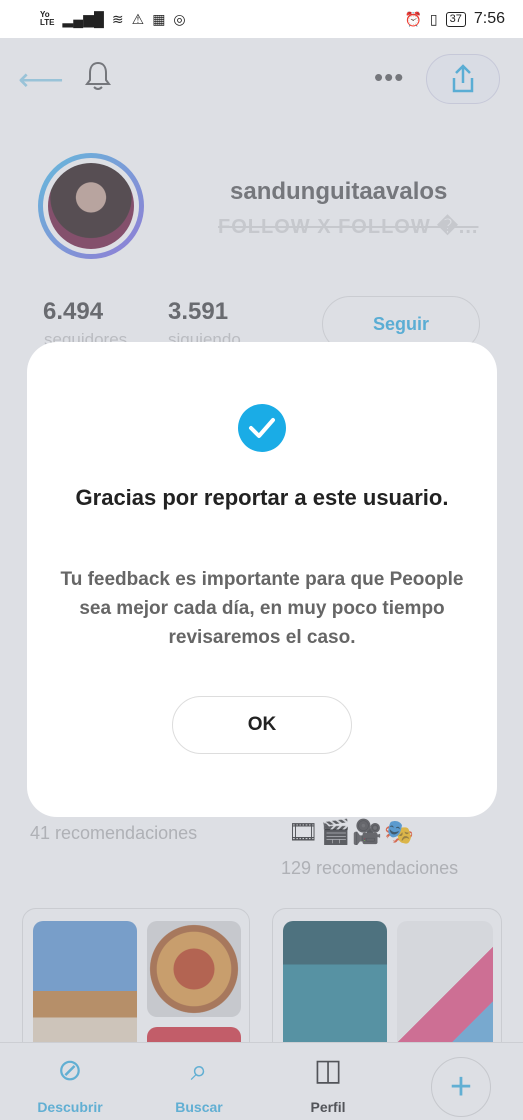 The height and width of the screenshot is (1120, 523). I want to click on status-left: Yo LTE ▂▄▆█ ≋ ⚠ ▦ ◎, so click(113, 19).